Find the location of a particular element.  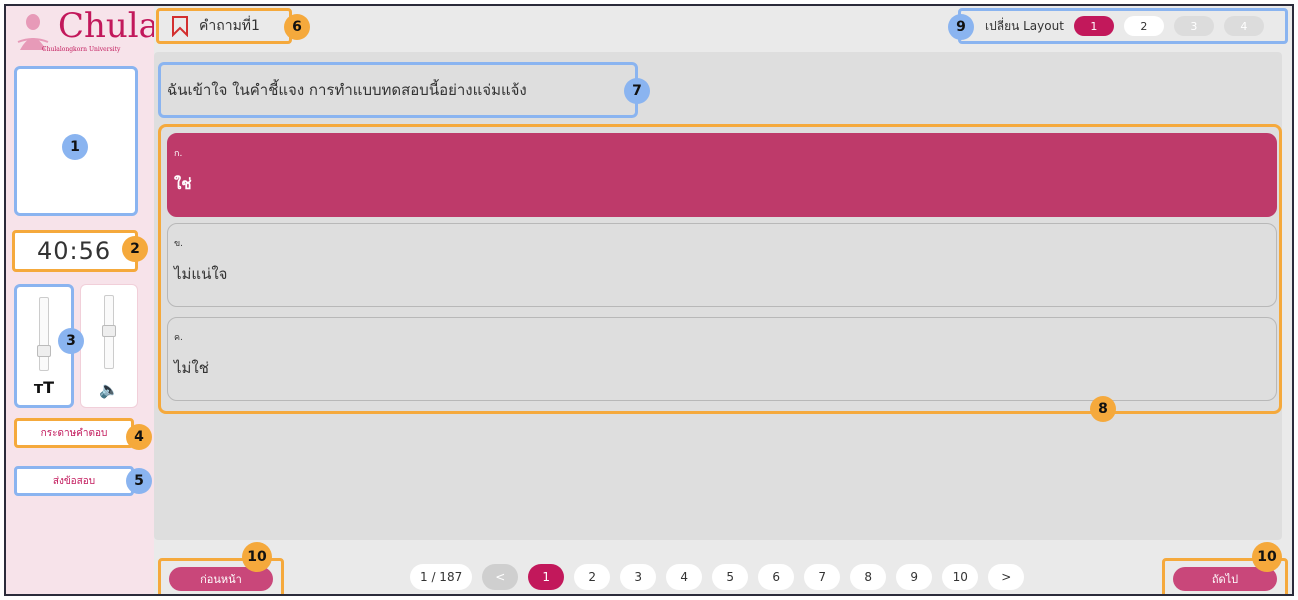

pagination: 1 / 187 < 1 2 3 4 5 6 7 8 9 10 > is located at coordinates (717, 577).